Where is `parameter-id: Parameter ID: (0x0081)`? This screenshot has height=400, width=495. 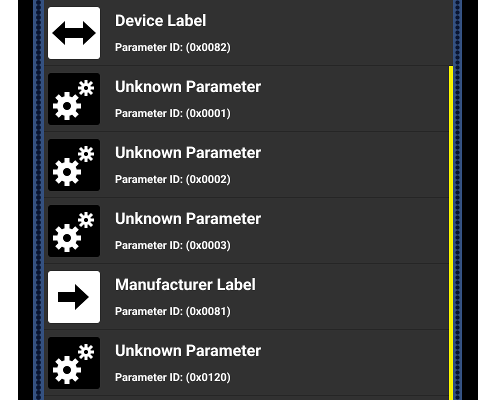 parameter-id: Parameter ID: (0x0081) is located at coordinates (173, 311).